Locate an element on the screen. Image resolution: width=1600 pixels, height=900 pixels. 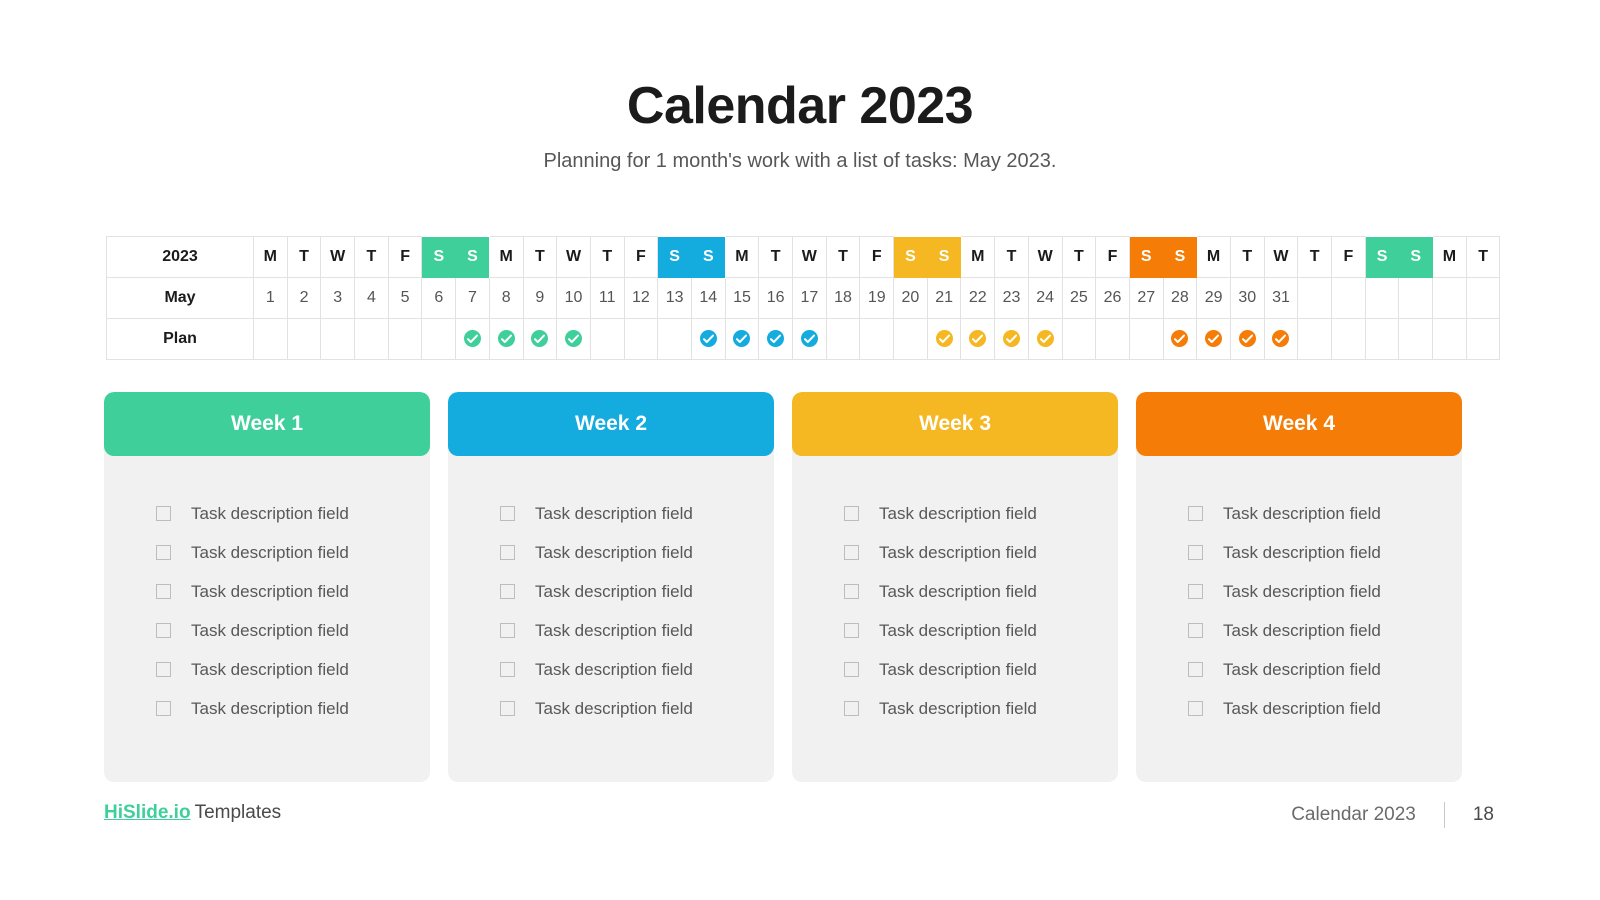
calendar-date-cell: 23 is located at coordinates (1011, 298).